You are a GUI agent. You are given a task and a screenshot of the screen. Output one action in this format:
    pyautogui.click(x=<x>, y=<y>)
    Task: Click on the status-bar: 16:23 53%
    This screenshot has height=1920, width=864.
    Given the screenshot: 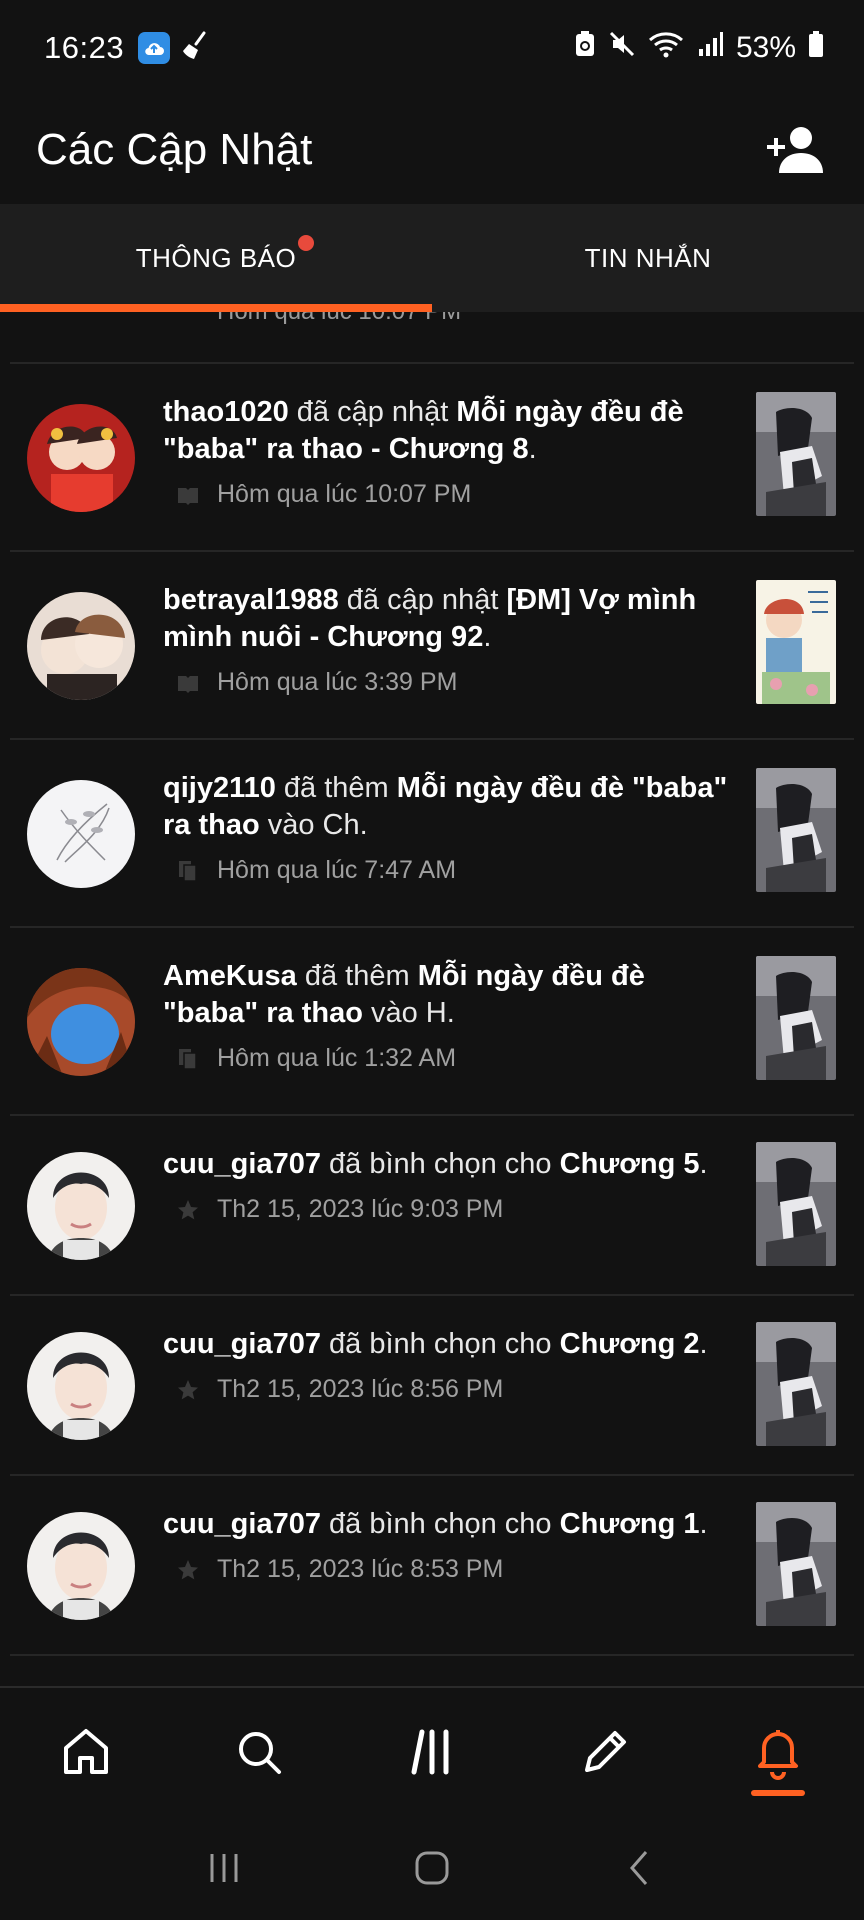 What is the action you would take?
    pyautogui.click(x=432, y=48)
    